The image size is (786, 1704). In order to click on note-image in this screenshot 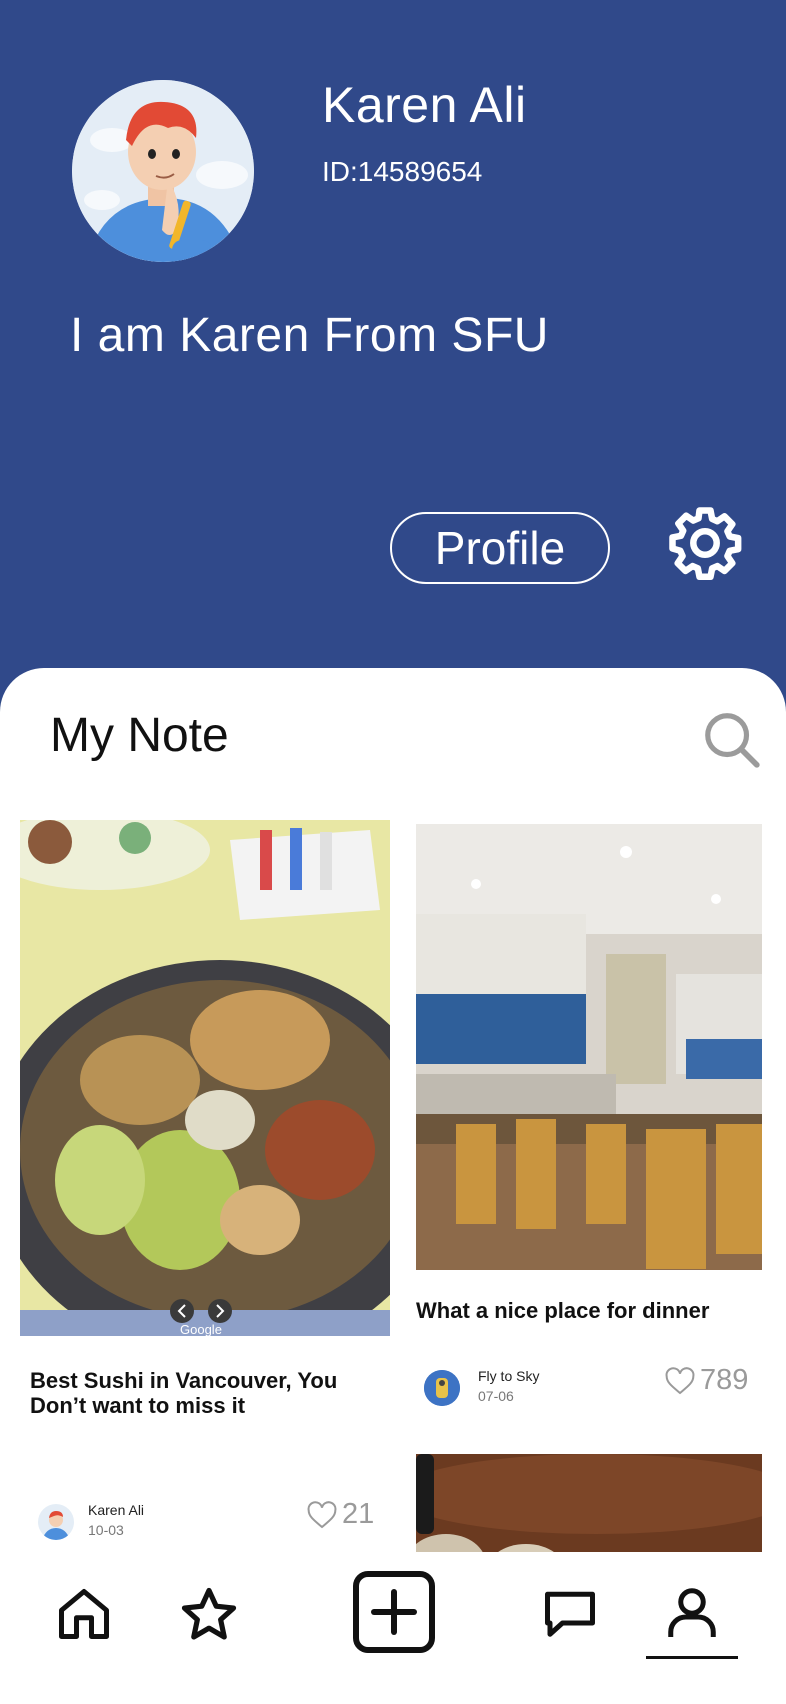, I will do `click(589, 1047)`.